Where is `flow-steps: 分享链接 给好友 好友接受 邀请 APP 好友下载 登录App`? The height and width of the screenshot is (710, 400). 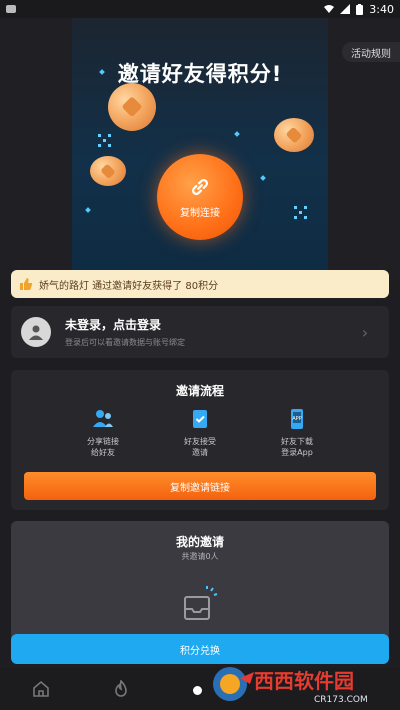
flow-steps: 分享链接 给好友 好友接受 邀请 APP 好友下载 登录App is located at coordinates (200, 433).